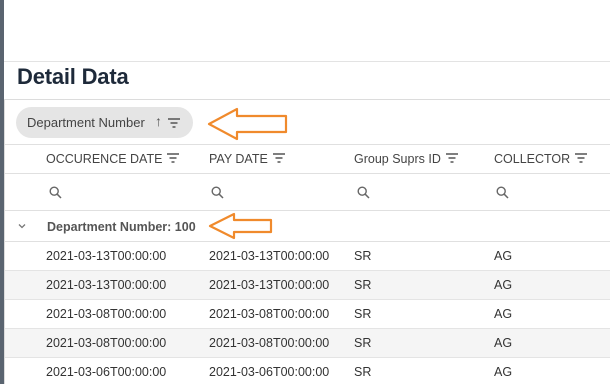  I want to click on column-header-label: PAY DATE, so click(238, 159).